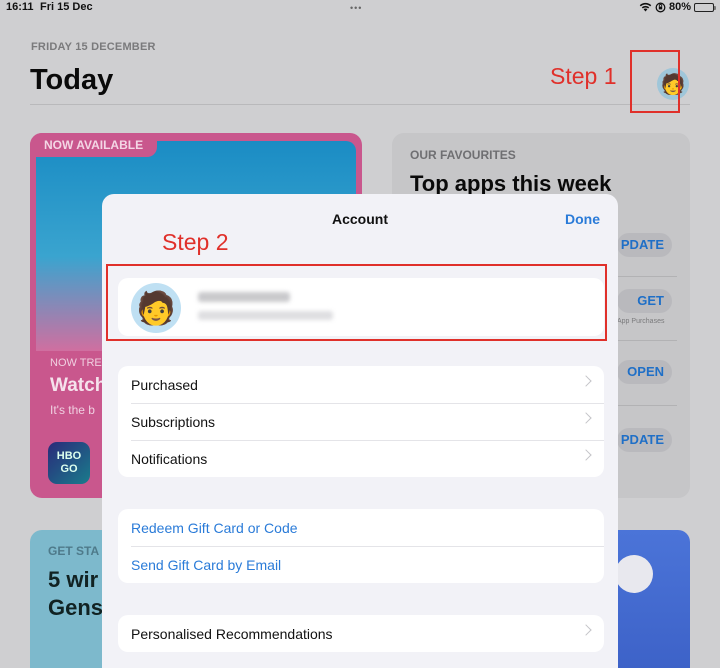  What do you see at coordinates (69, 456) in the screenshot?
I see `app-icon-text-1: HBO` at bounding box center [69, 456].